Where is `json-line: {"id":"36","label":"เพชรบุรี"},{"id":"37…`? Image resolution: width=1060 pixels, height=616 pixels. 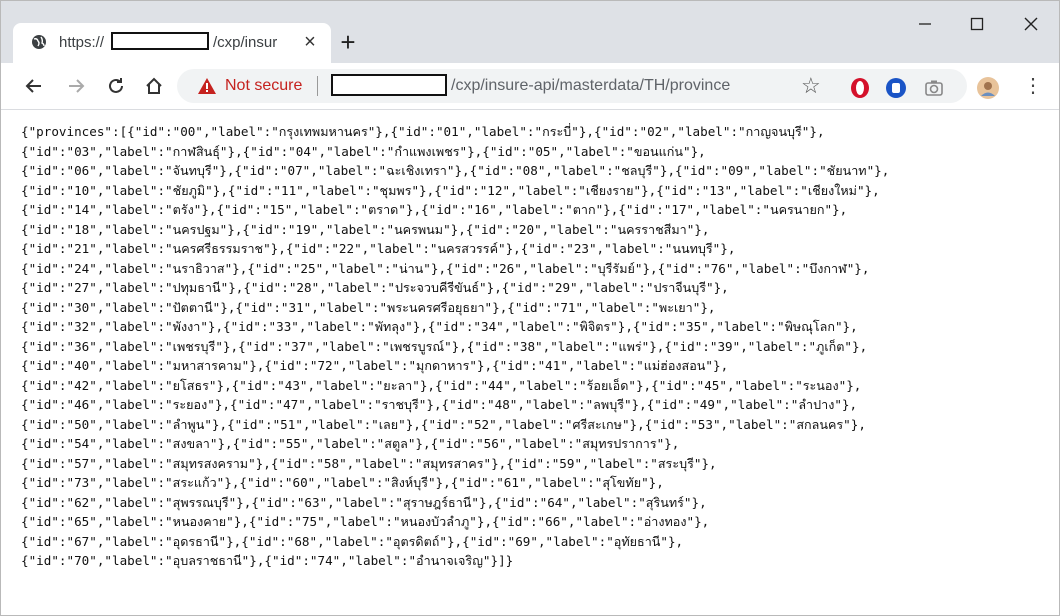
json-line: {"id":"36","label":"เพชรบุรี"},{"id":"37… is located at coordinates (444, 346).